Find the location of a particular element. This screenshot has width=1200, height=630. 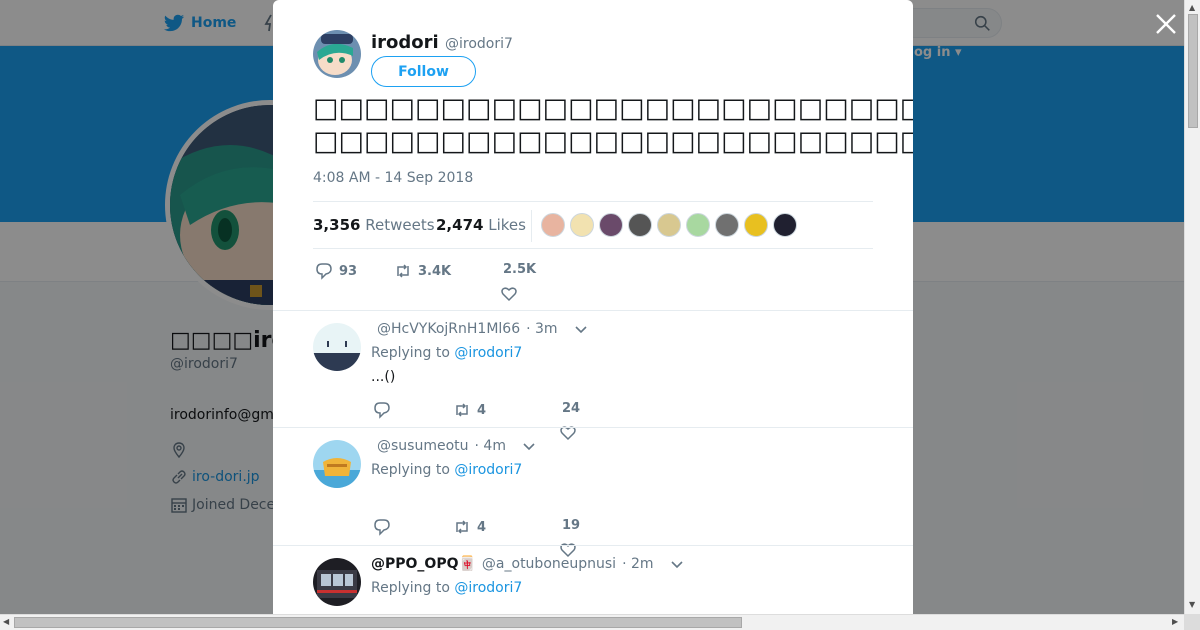

scroll-down-arrow-icon: ▼ is located at coordinates (1192, 604).